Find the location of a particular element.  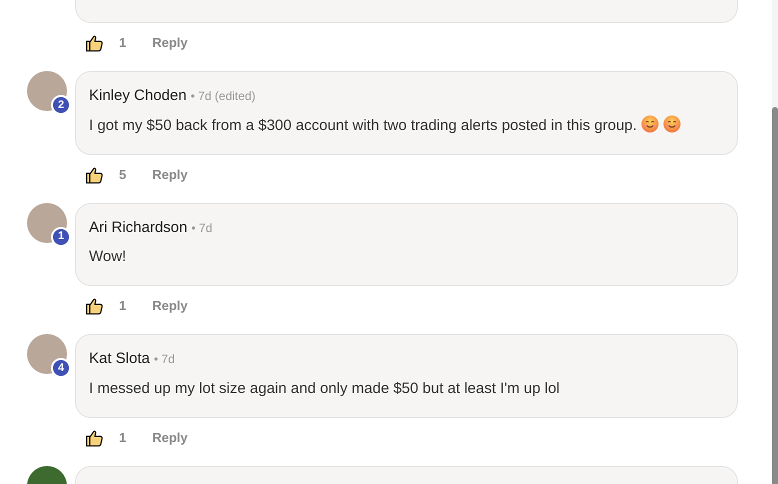

comment-text: I got my $50 back from a $300 account with two trading alerts posted in this group. is located at coordinates (363, 125).